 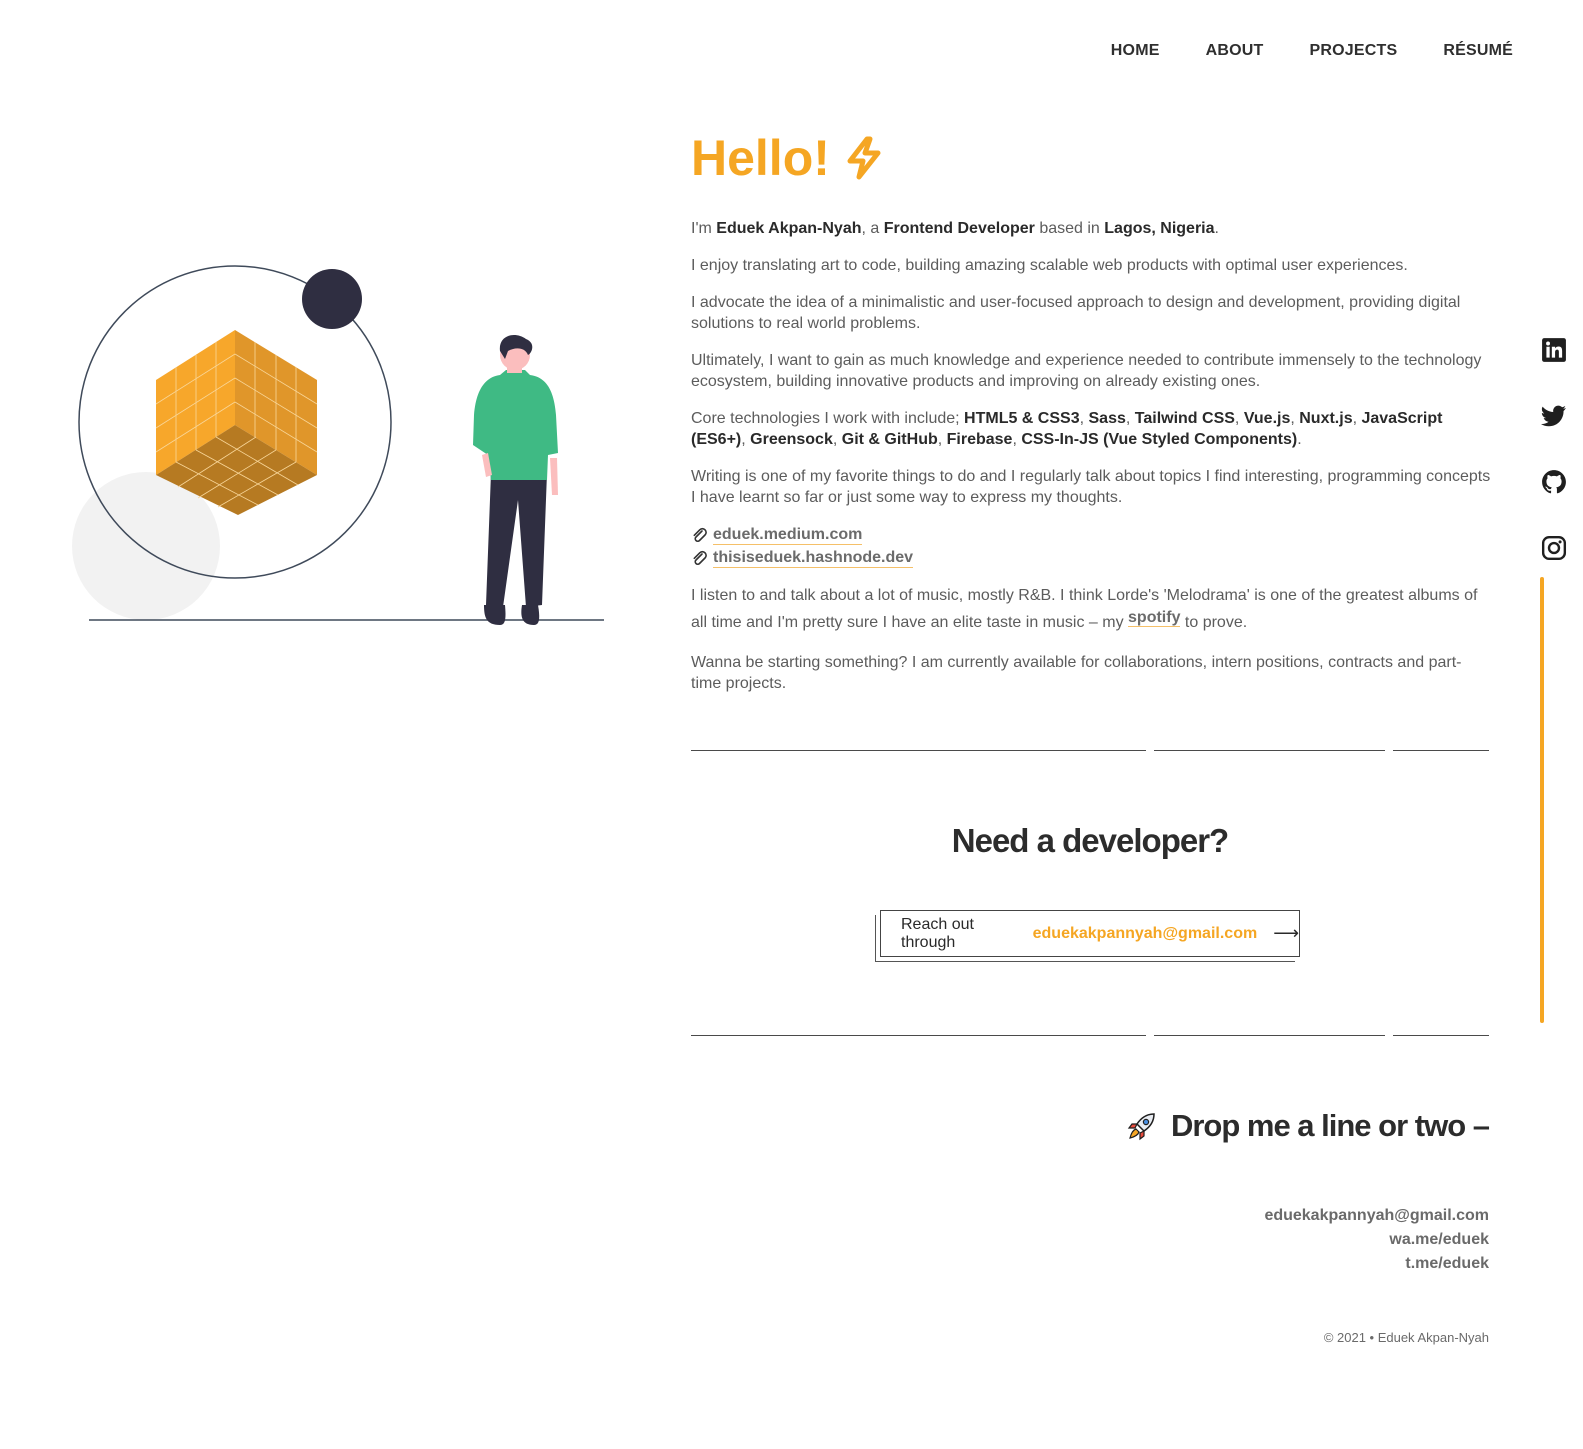 I want to click on blog-link-row: eduek.medium.com, so click(x=1091, y=535).